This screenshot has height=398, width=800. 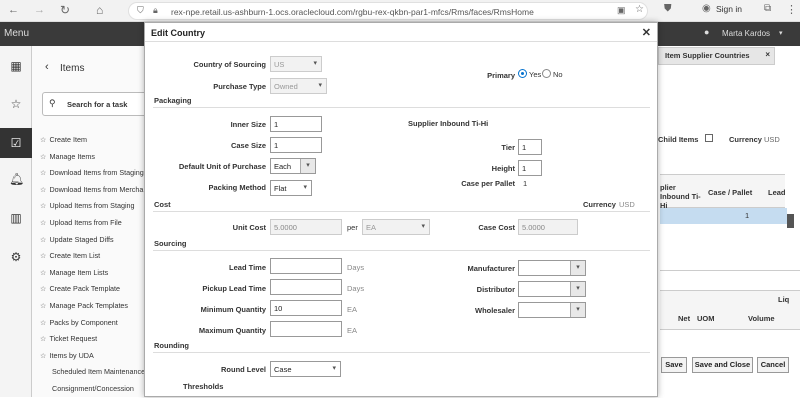 I want to click on packing-method-select: Flat ▾, so click(x=291, y=188).